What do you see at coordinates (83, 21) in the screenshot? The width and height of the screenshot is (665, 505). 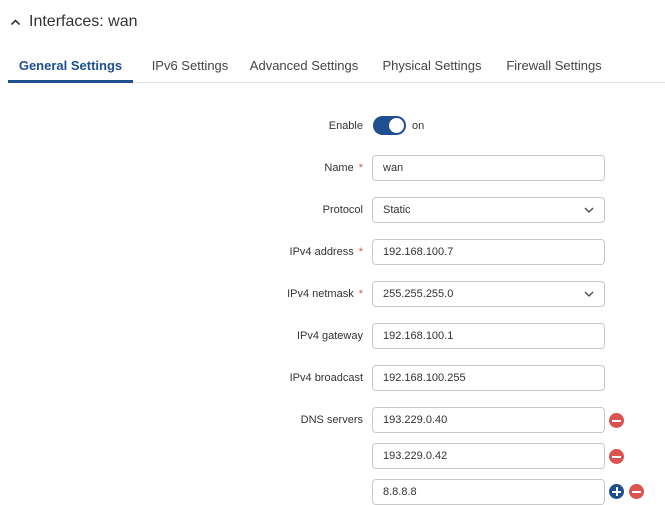 I see `page-title: Interfaces: wan` at bounding box center [83, 21].